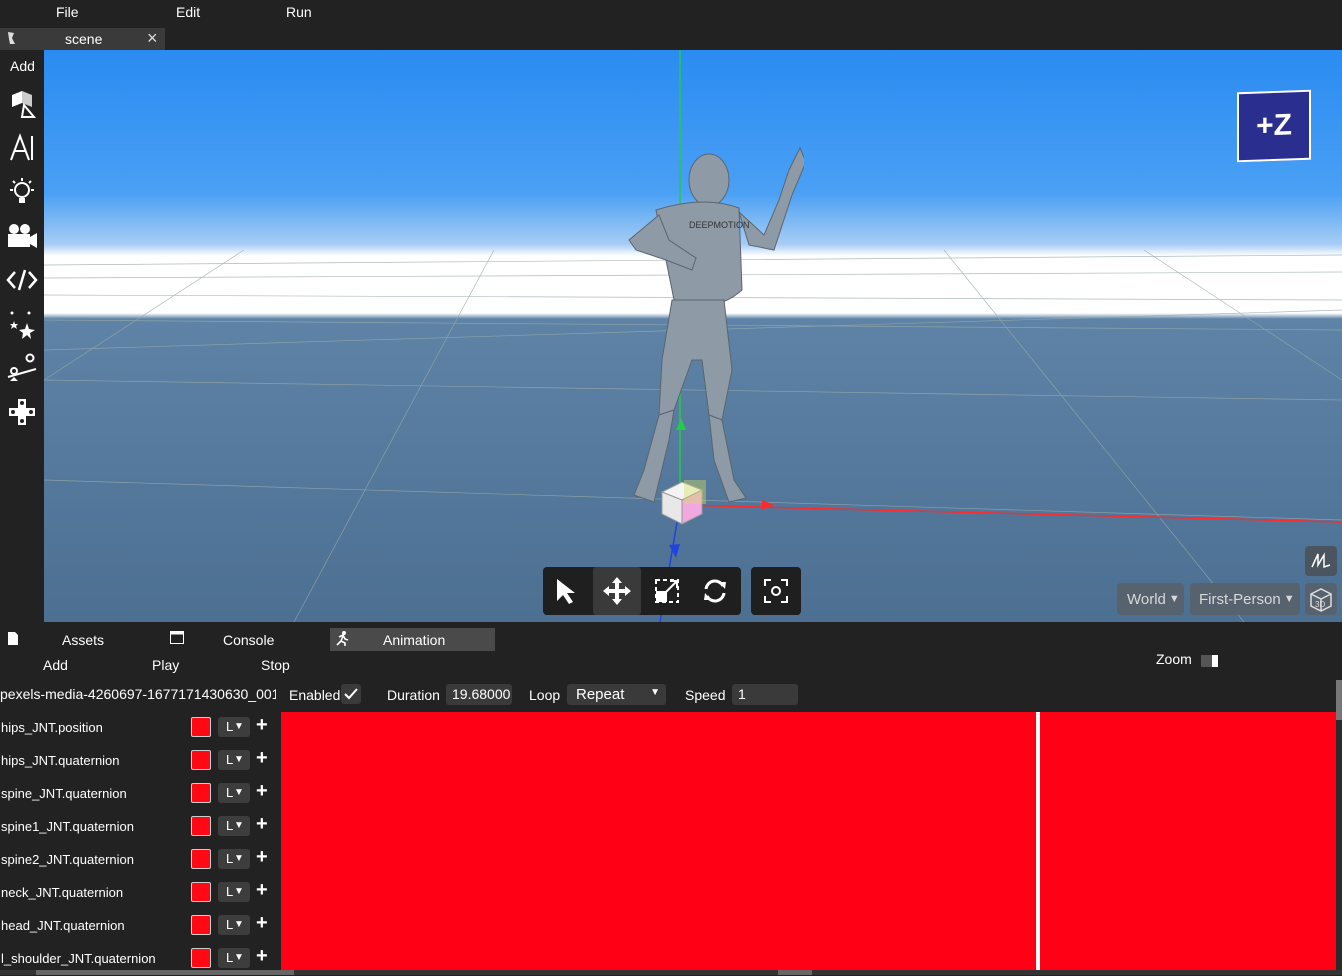 The image size is (1342, 976). I want to click on mannequin-model: DEEPMOTION, so click(689, 325).